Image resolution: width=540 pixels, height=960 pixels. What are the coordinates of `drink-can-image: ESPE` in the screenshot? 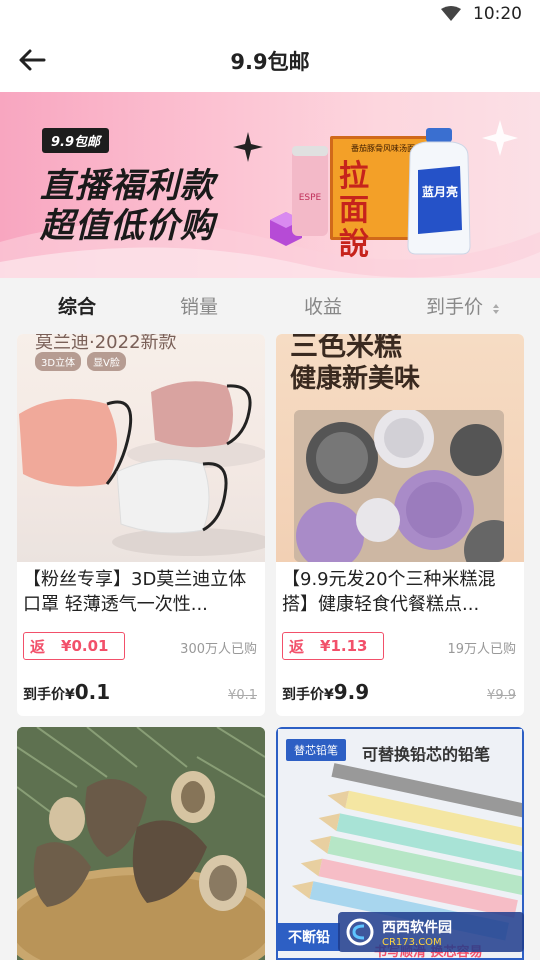 It's located at (310, 191).